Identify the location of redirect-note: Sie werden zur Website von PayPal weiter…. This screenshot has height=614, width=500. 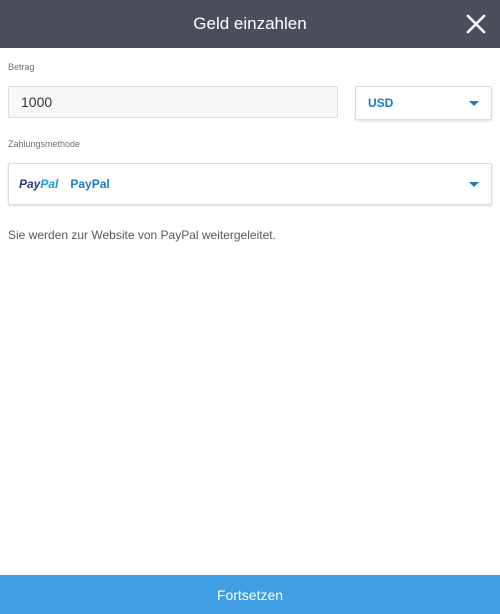
(142, 235).